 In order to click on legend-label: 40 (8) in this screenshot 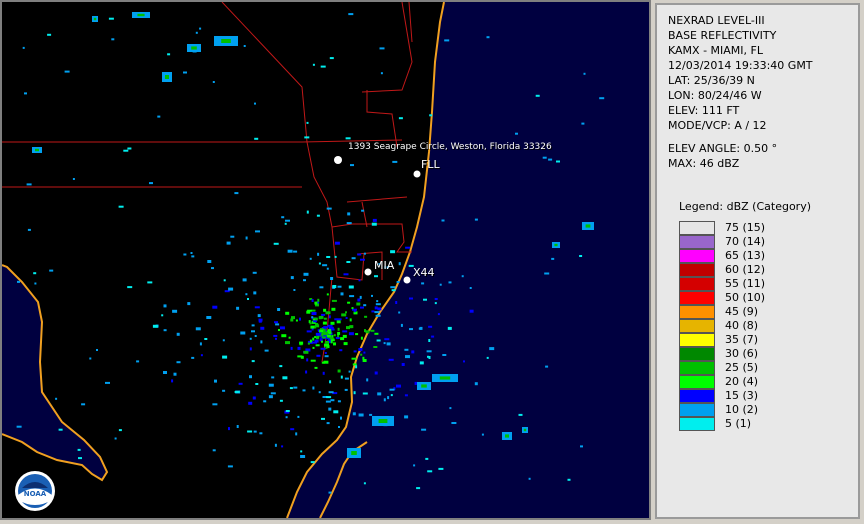, I will do `click(742, 325)`.